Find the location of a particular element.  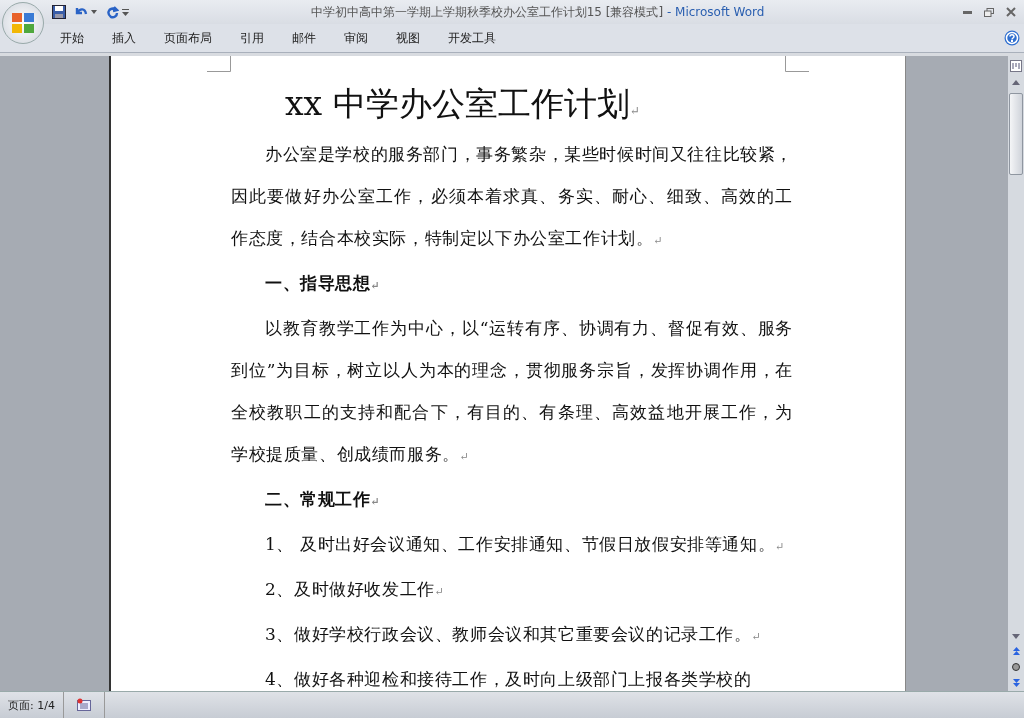

vertical-scrollbar is located at coordinates (1016, 373).